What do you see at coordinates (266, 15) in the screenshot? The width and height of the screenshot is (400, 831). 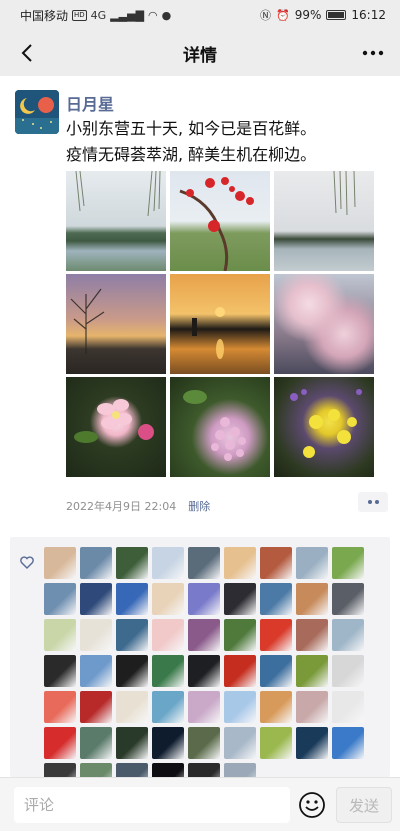 I see `nfc-icon: Ⓝ` at bounding box center [266, 15].